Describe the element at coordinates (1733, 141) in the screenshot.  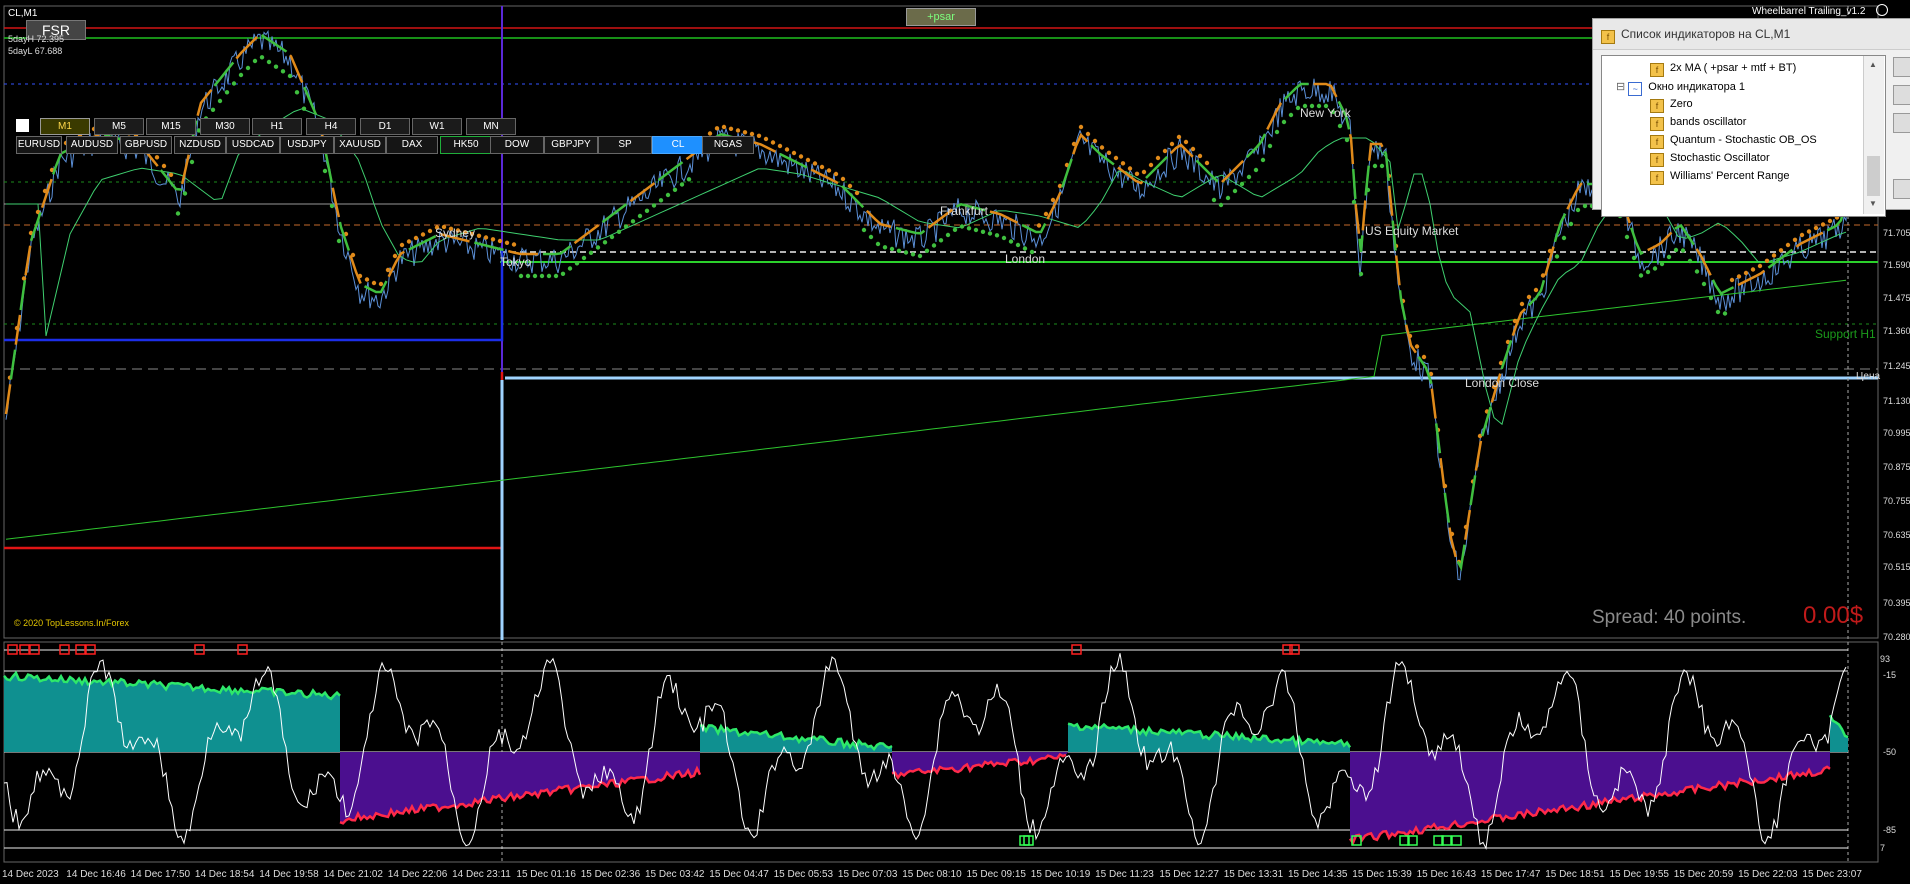
I see `tree-item: f Quantum - Stochastic OB_OS` at that location.